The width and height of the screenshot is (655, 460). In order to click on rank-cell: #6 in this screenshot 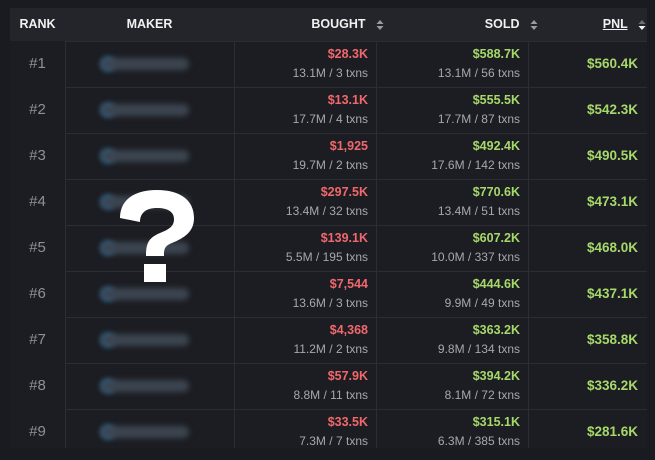, I will do `click(37, 293)`.